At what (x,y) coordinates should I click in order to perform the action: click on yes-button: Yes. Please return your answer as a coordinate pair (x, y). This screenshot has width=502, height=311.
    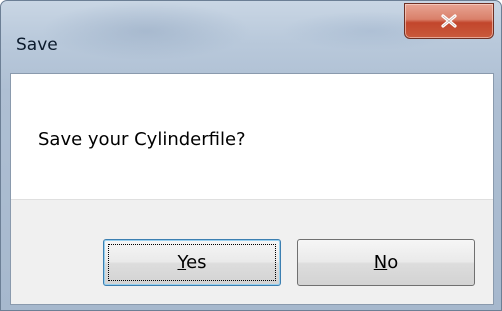
    Looking at the image, I should click on (192, 262).